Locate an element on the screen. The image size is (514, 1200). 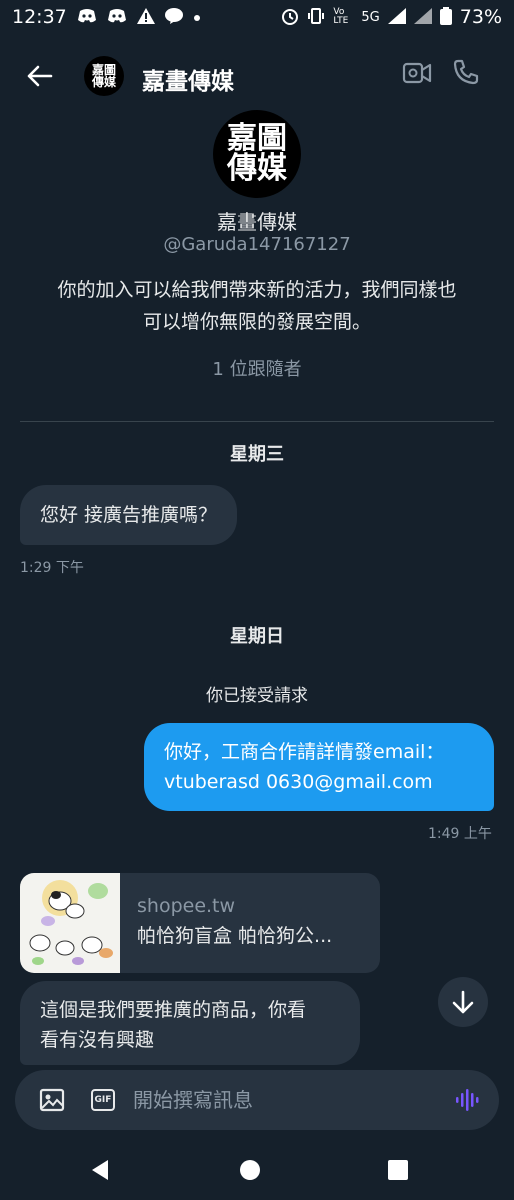
vibrate-icon is located at coordinates (316, 17).